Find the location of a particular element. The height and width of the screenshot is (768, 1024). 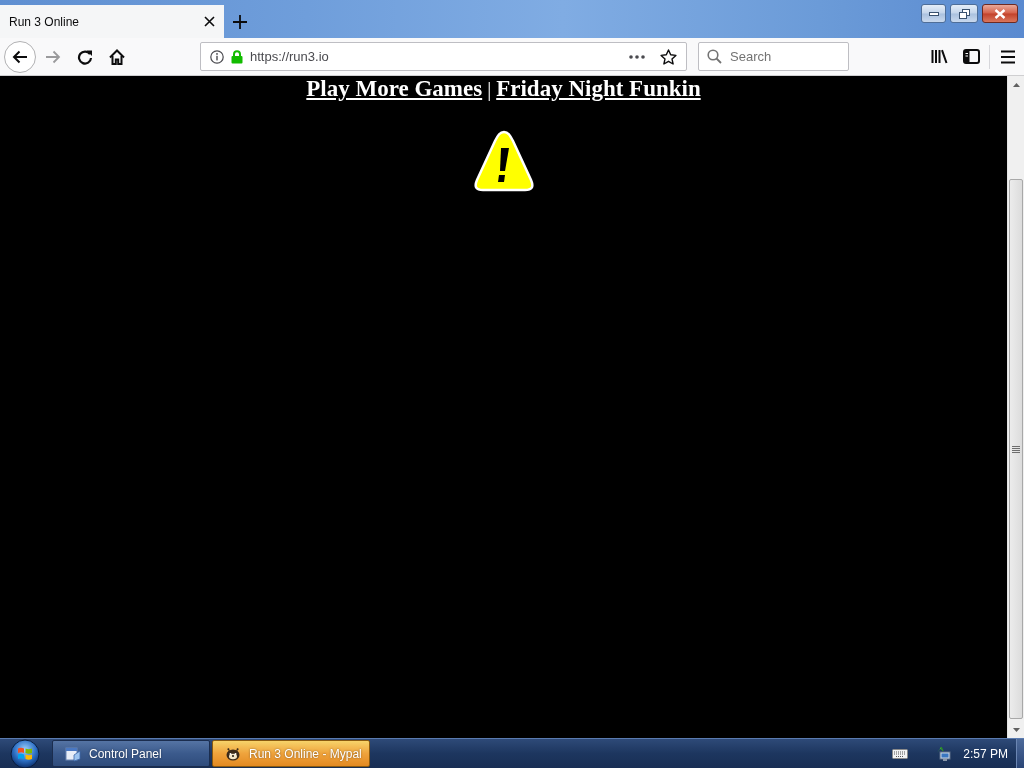

scrollbar-thumb is located at coordinates (1016, 449).